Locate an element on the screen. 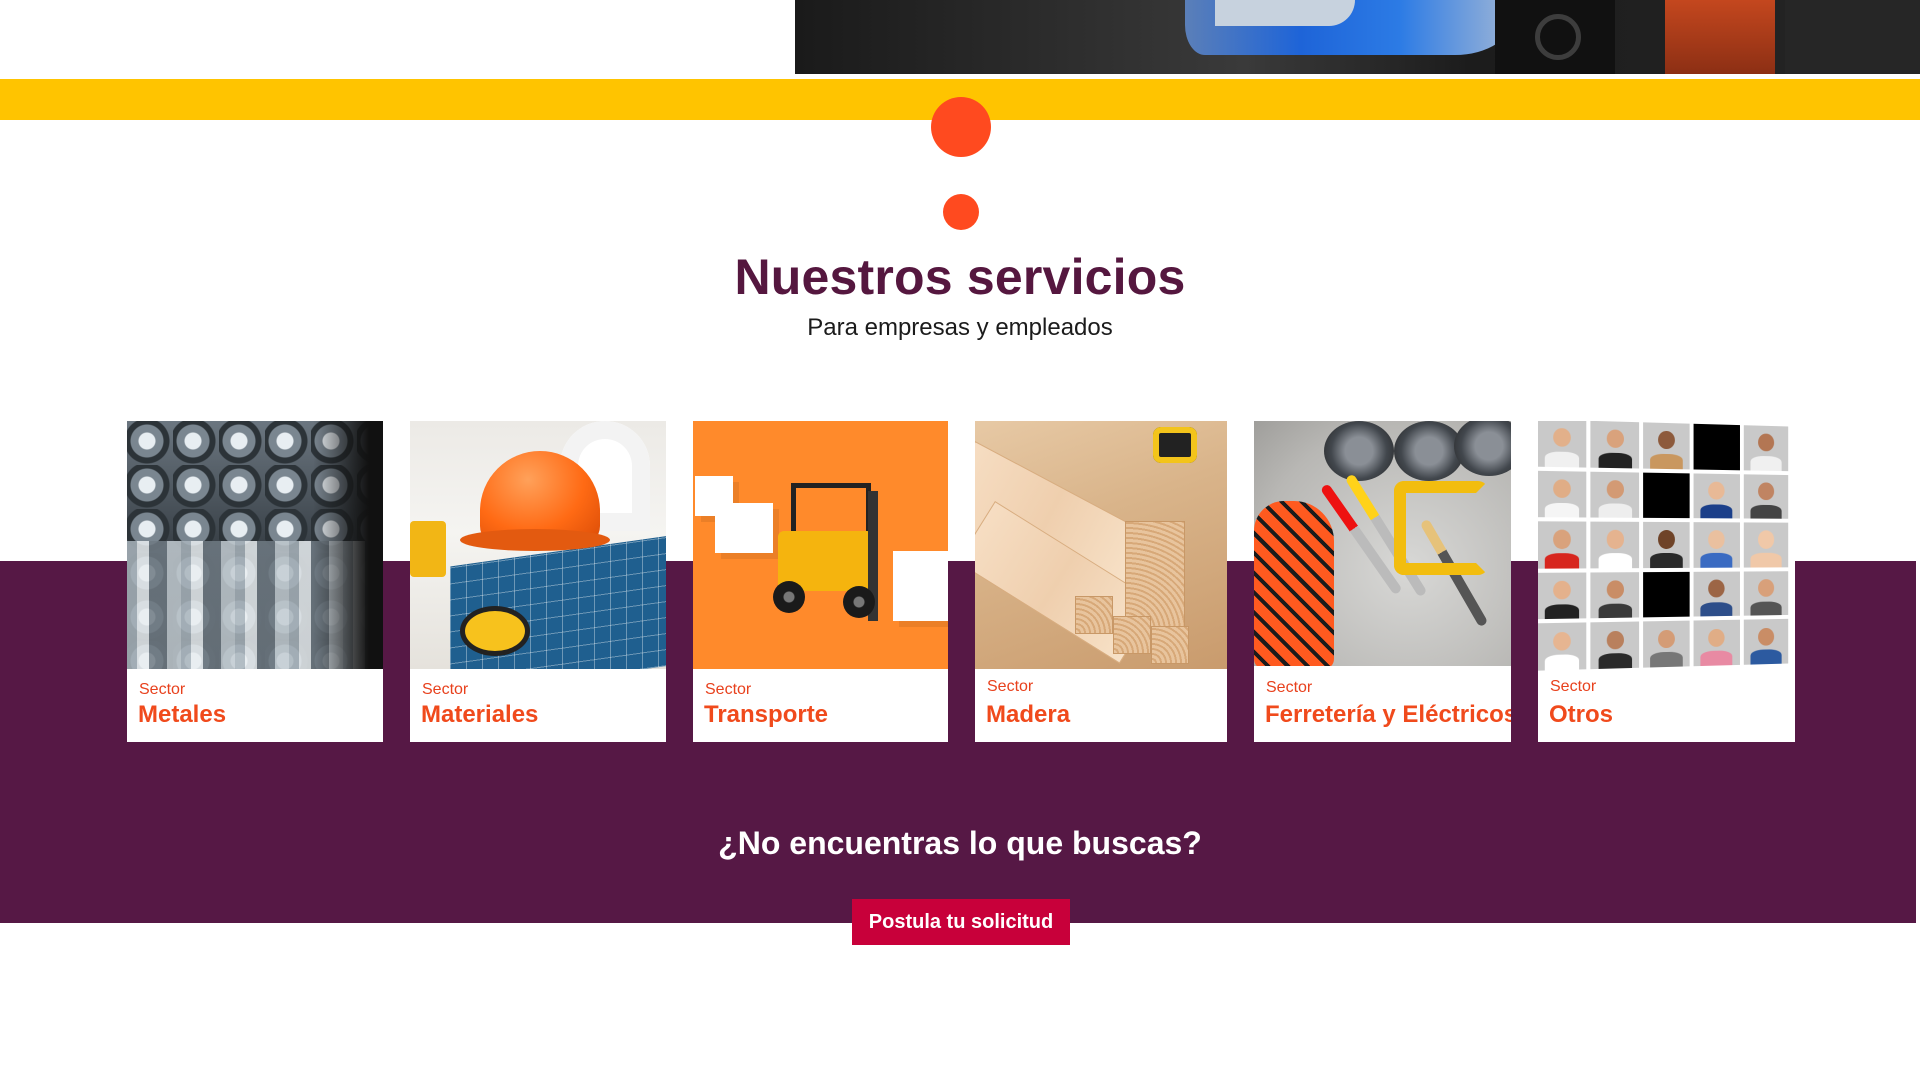  sector-card-materiales: Sector Materiales is located at coordinates (538, 581).